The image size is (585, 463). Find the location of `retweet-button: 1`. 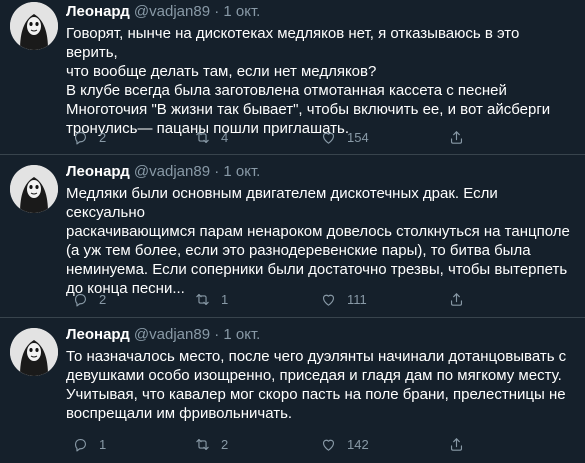

retweet-button: 1 is located at coordinates (211, 299).